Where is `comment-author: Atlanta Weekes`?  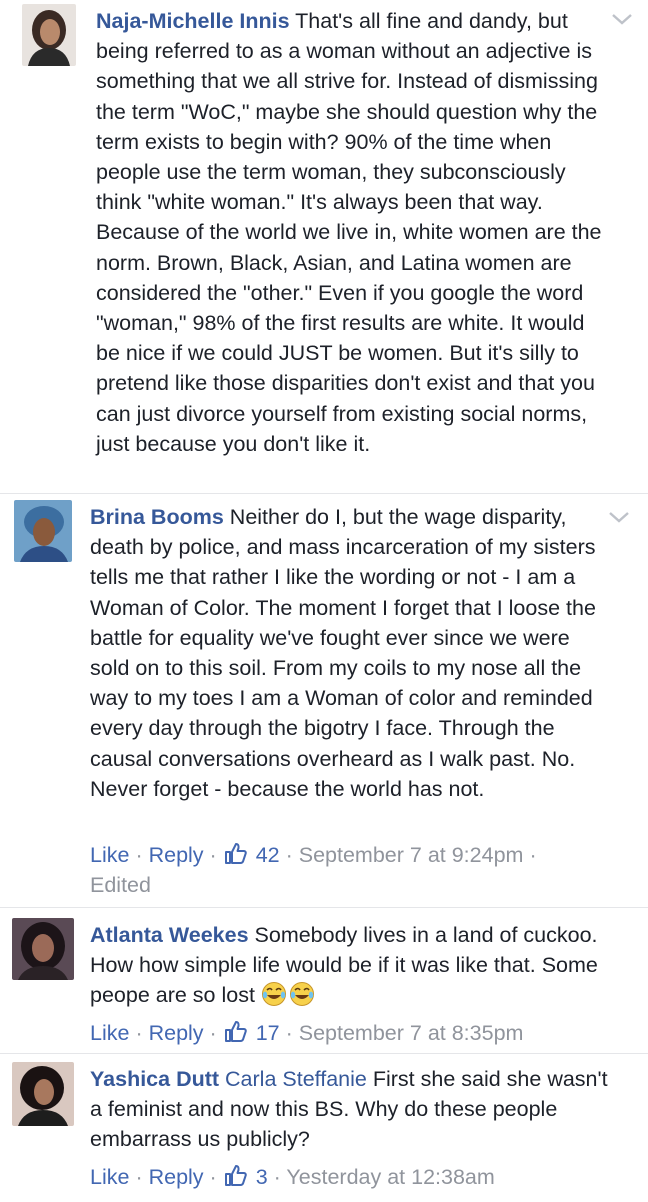 comment-author: Atlanta Weekes is located at coordinates (169, 935).